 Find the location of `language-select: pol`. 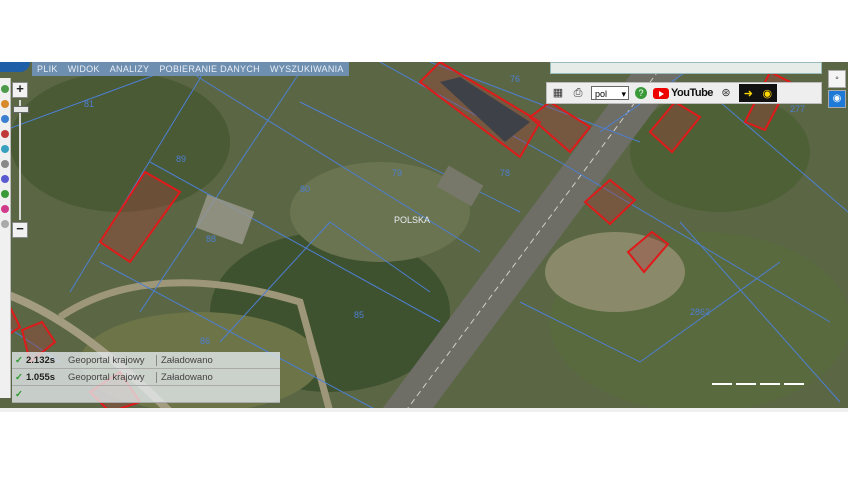

language-select: pol is located at coordinates (610, 93).